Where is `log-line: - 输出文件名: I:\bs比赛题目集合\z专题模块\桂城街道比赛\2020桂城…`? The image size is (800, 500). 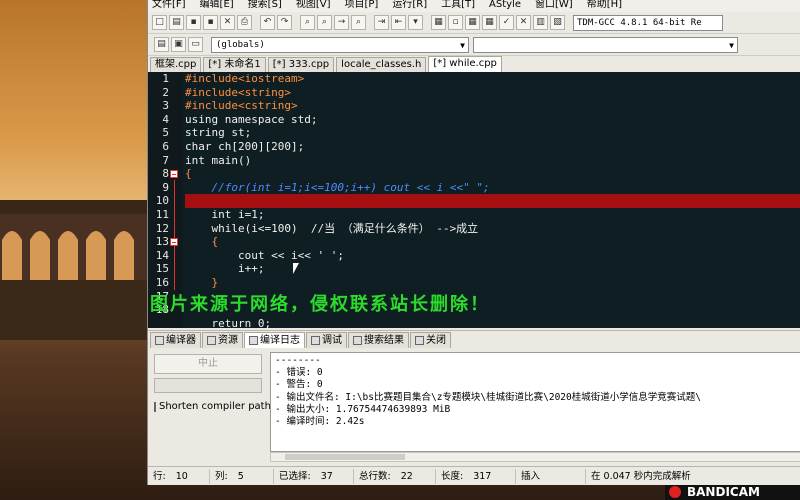
log-line: - 输出文件名: I:\bs比赛题目集合\z专题模块\桂城街道比赛\2020桂城… is located at coordinates (488, 397).